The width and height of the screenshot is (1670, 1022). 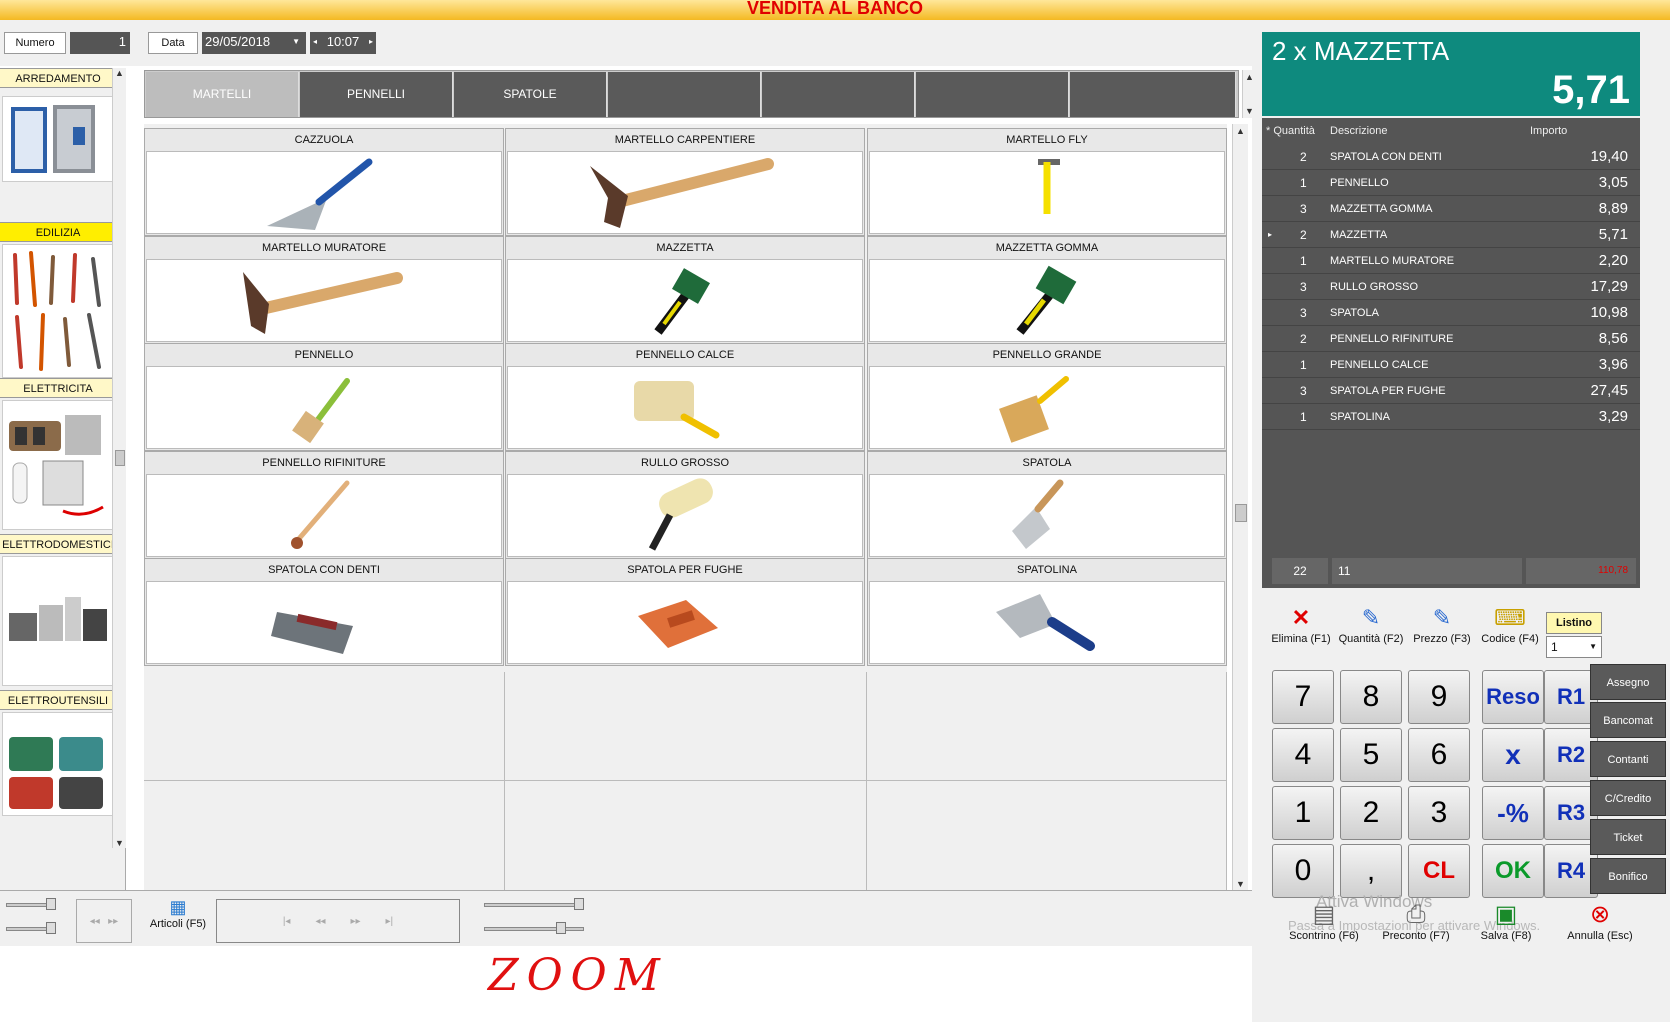 What do you see at coordinates (1513, 813) in the screenshot?
I see `discount-button: -%` at bounding box center [1513, 813].